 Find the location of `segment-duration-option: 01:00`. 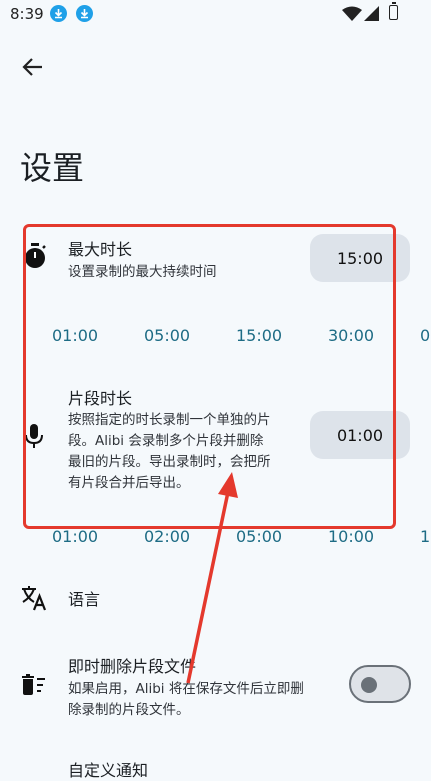

segment-duration-option: 01:00 is located at coordinates (75, 536).